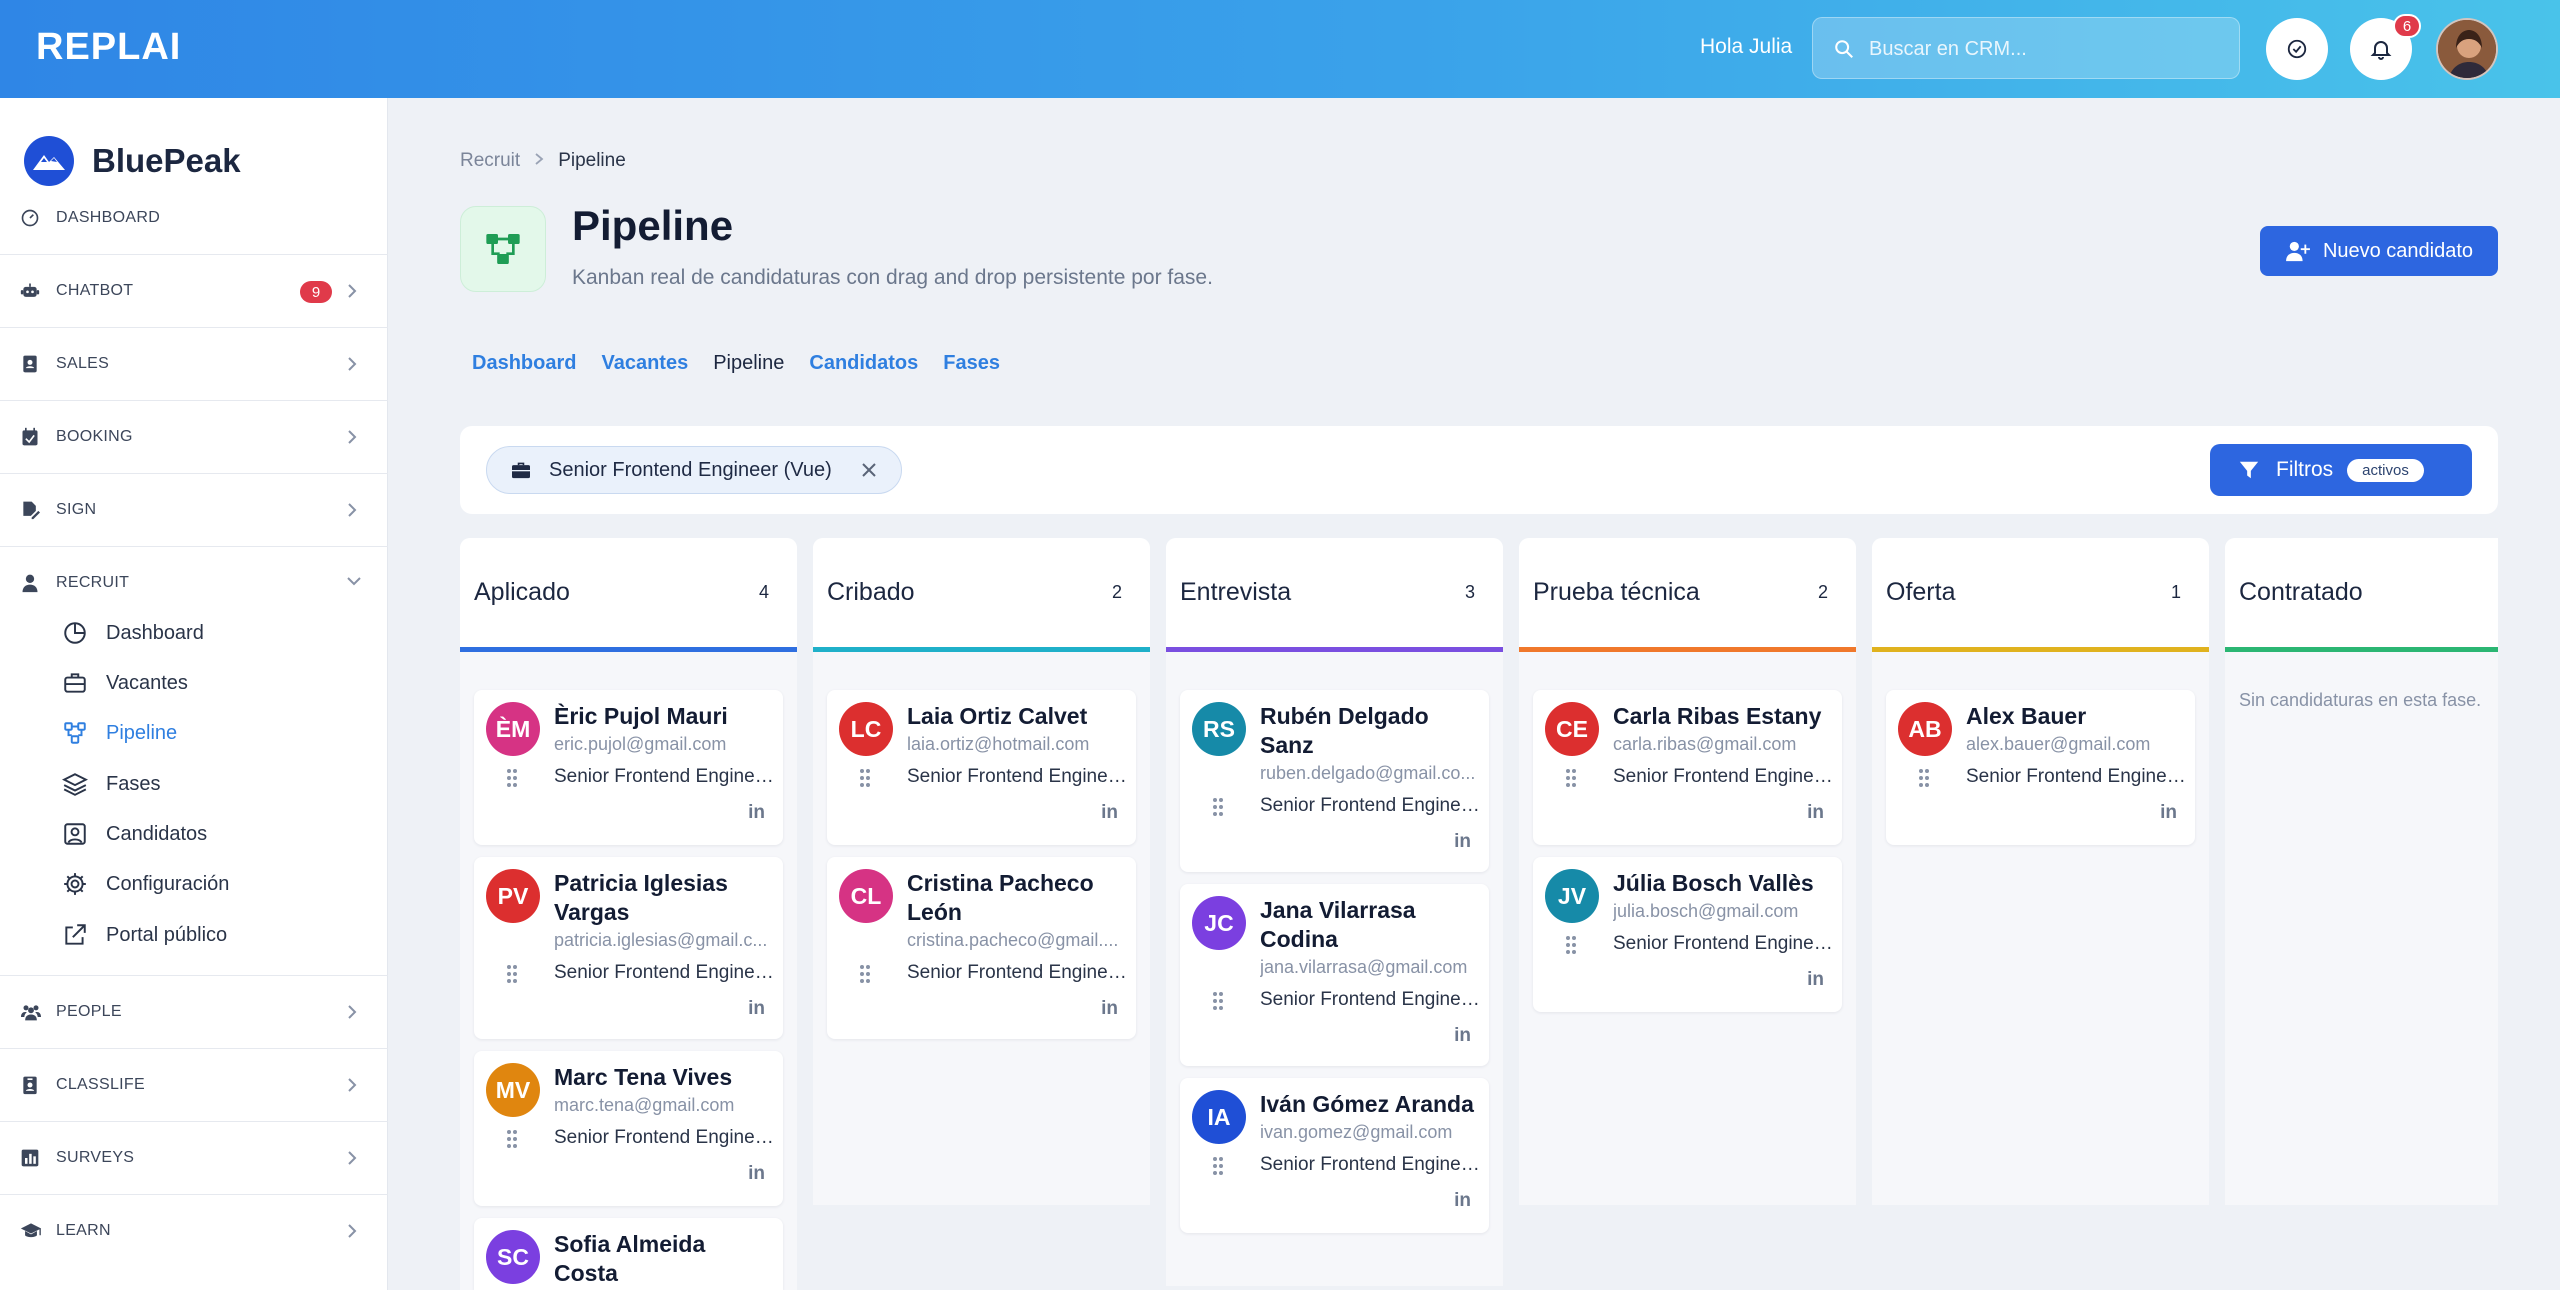 The image size is (2560, 1290). I want to click on search-input, so click(2044, 49).